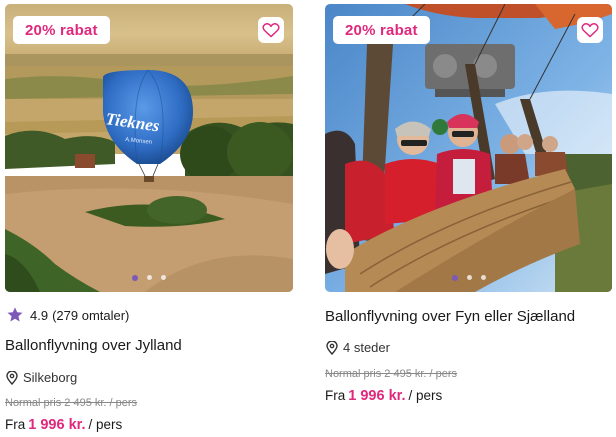 The width and height of the screenshot is (616, 437). I want to click on rating-value: 4.9, so click(39, 315).